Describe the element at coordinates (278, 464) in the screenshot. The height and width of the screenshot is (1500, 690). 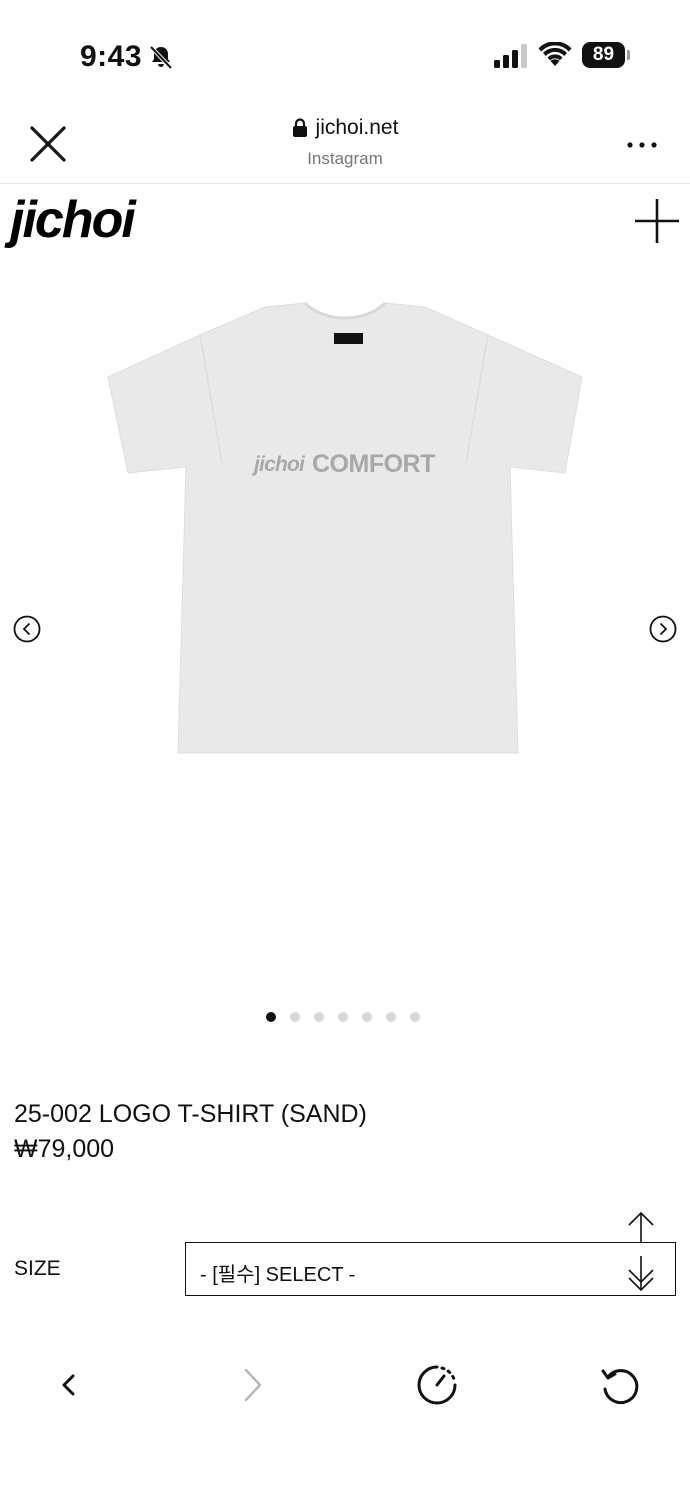
I see `print-brand: jichoi` at that location.